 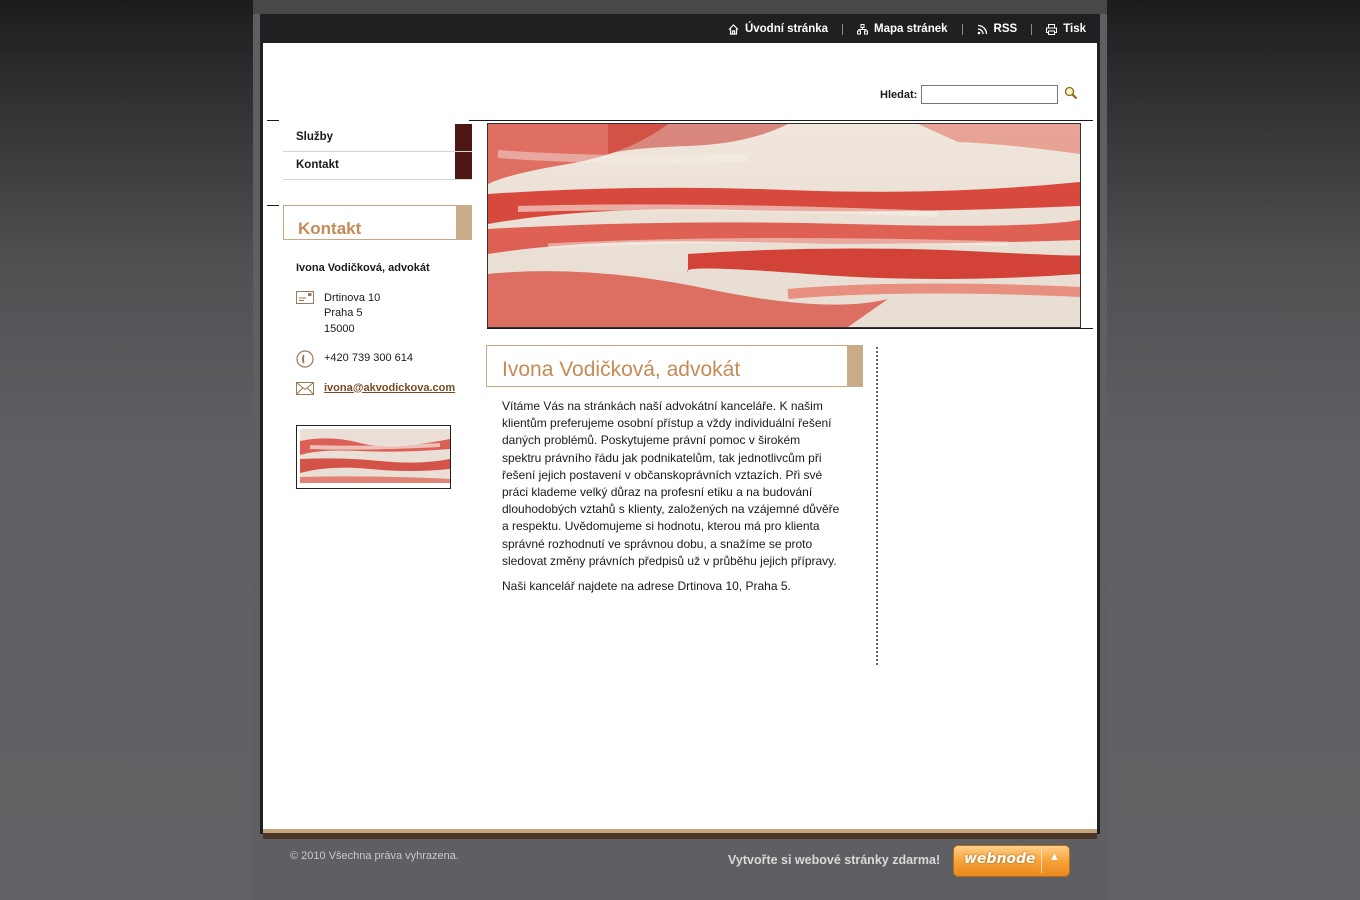 I want to click on webnode-button-divider, so click(x=1041, y=861).